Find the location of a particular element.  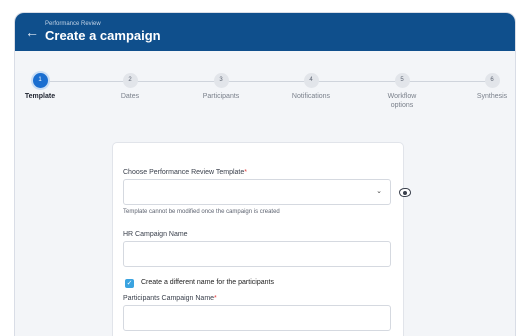

step-number: 5 is located at coordinates (402, 80).